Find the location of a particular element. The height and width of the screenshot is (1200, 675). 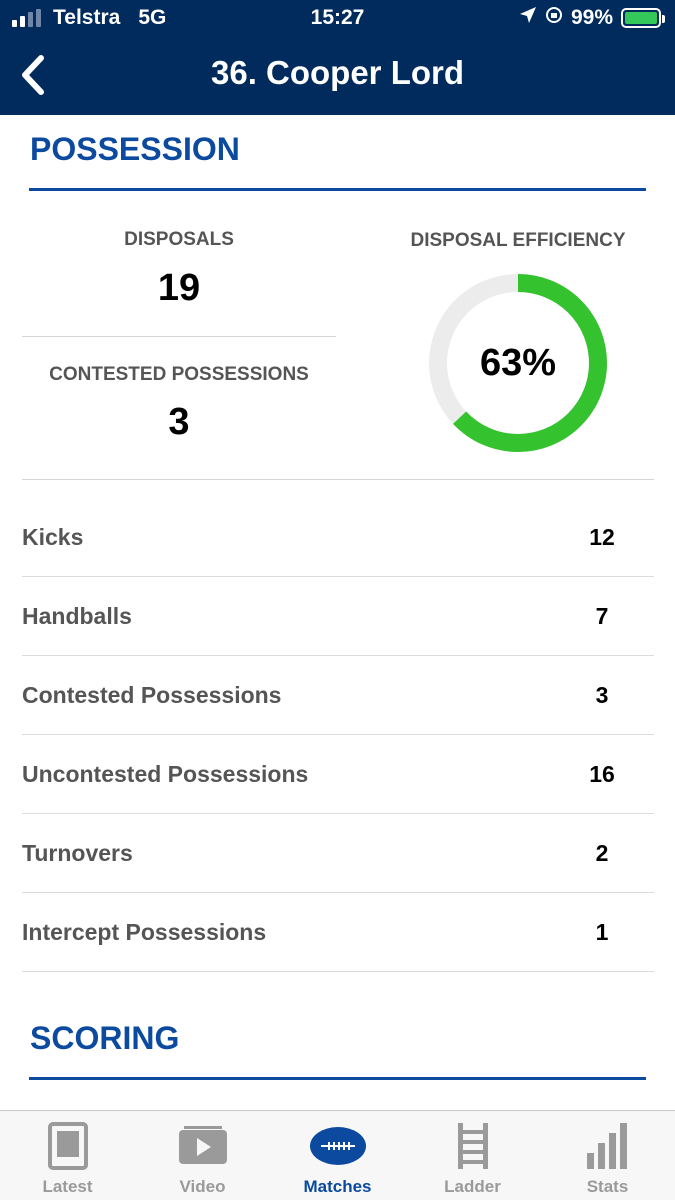

play-icon is located at coordinates (202, 1146).